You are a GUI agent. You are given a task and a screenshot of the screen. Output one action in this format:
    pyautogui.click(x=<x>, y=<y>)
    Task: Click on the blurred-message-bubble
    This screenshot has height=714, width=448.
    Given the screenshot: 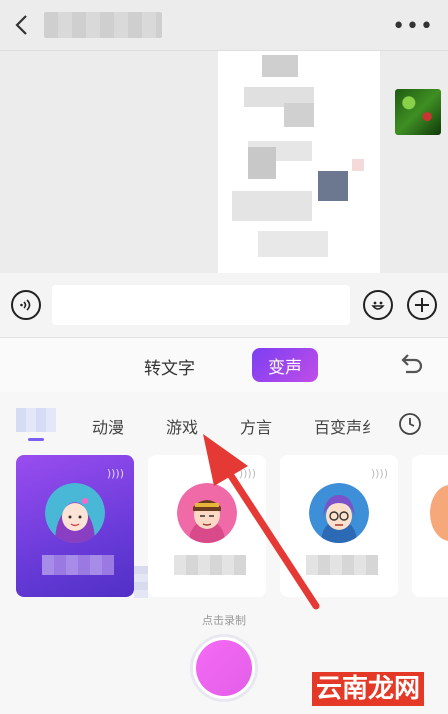 What is the action you would take?
    pyautogui.click(x=299, y=162)
    